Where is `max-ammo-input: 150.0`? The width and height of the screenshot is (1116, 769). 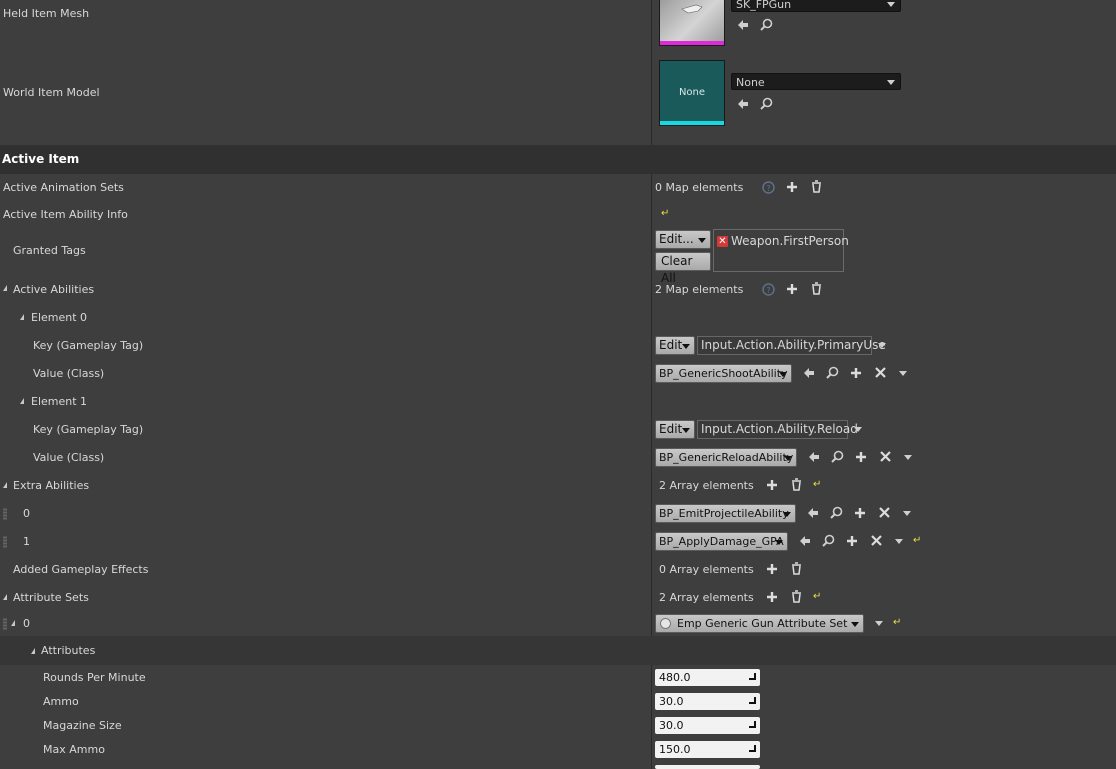 max-ammo-input: 150.0 is located at coordinates (707, 749).